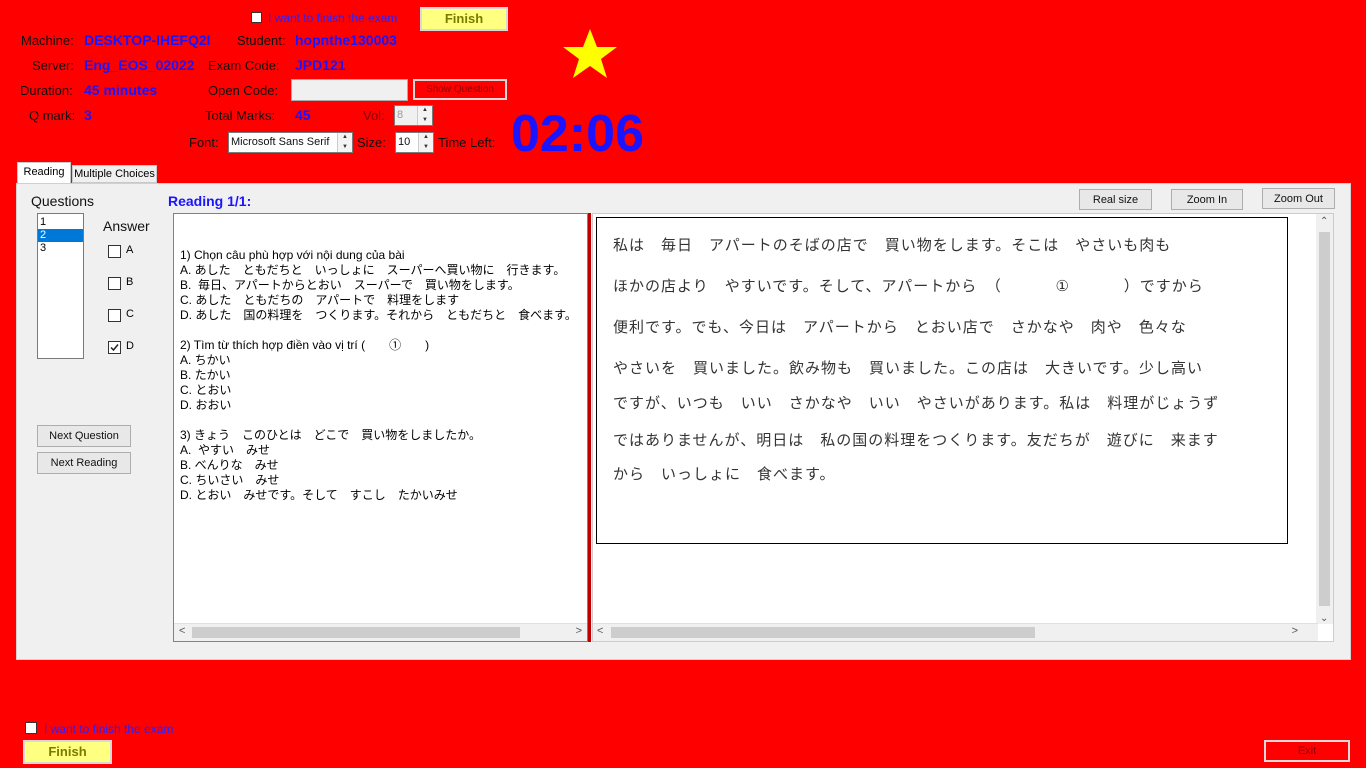 The height and width of the screenshot is (768, 1366). Describe the element at coordinates (292, 255) in the screenshot. I see `question-text-line: 1) Chọn câu phù hợp với nội dung của bài` at that location.